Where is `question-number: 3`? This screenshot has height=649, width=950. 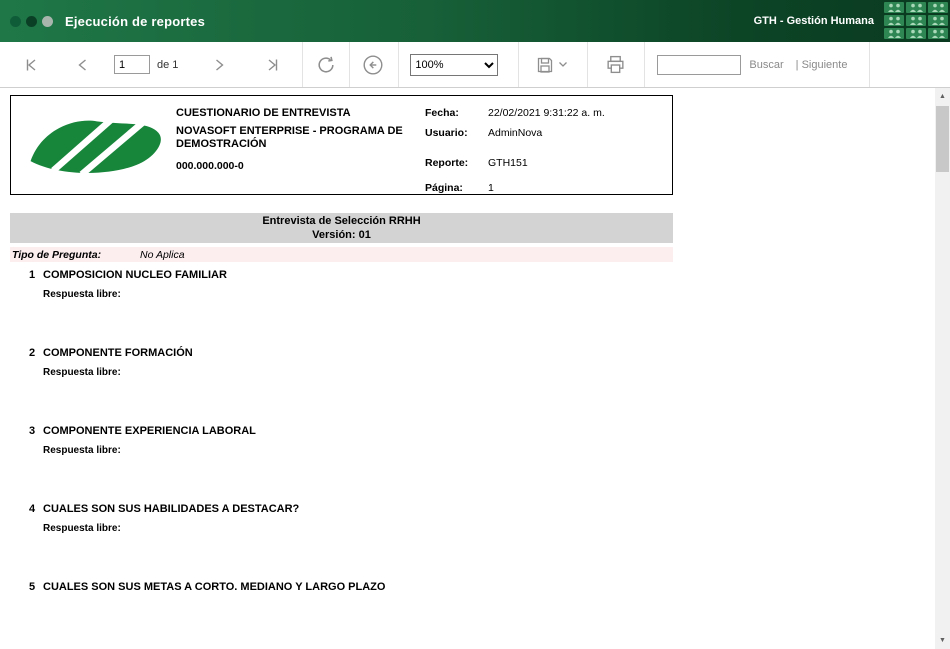
question-number: 3 is located at coordinates (32, 431).